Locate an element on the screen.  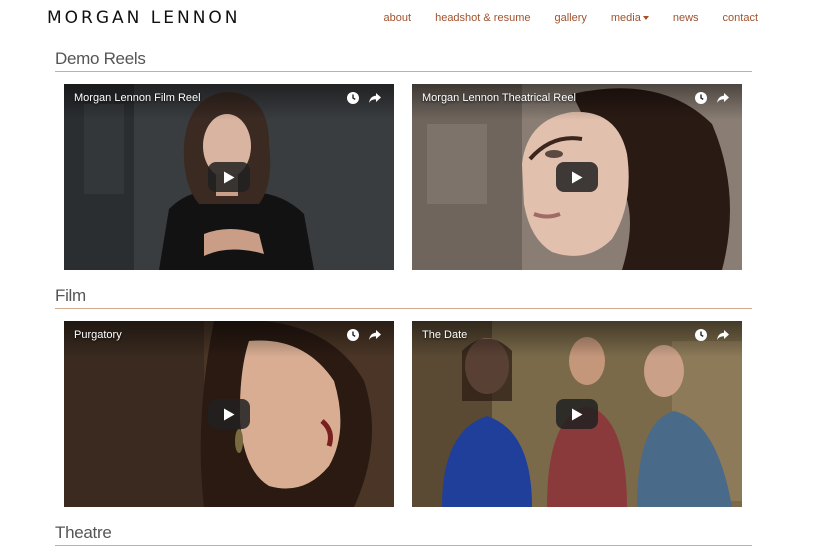
nav-news-label: news is located at coordinates (685, 18).